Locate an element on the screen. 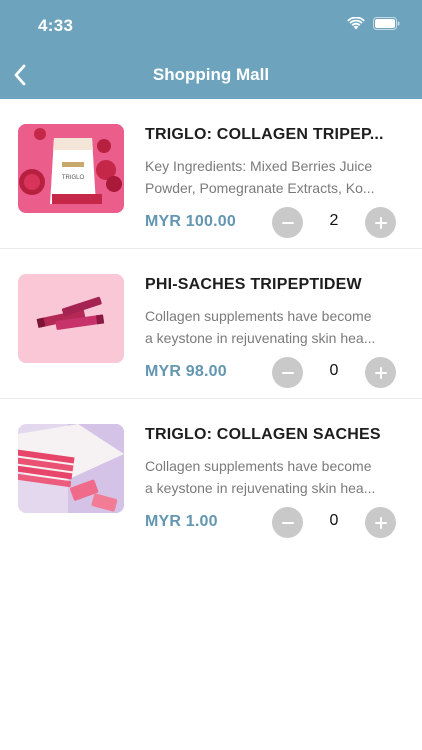 The width and height of the screenshot is (422, 750). description-line: Key Ingredients: Mixed Berries Juice is located at coordinates (259, 166).